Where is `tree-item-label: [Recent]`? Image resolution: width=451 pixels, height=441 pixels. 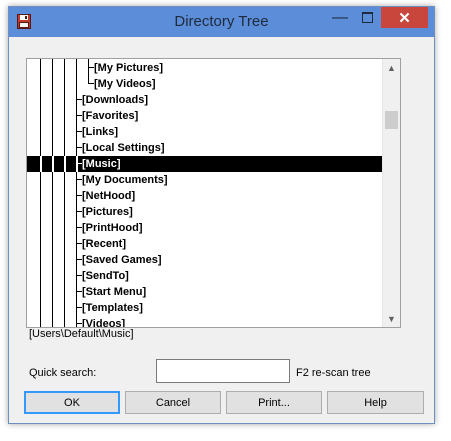
tree-item-label: [Recent] is located at coordinates (104, 244).